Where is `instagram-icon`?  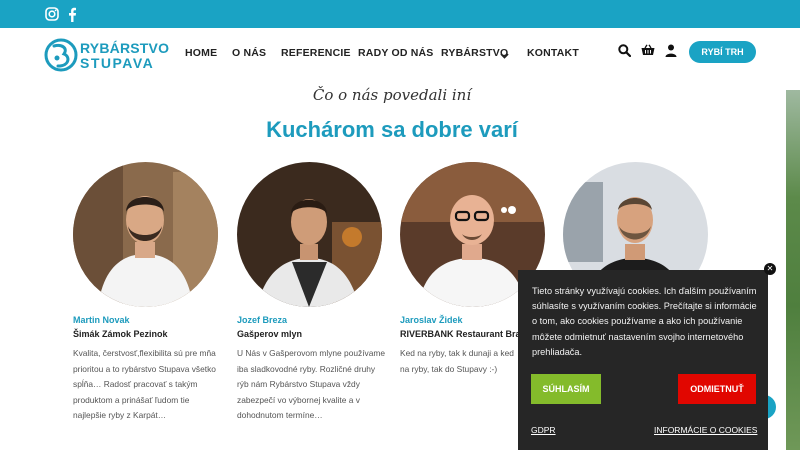 instagram-icon is located at coordinates (52, 14).